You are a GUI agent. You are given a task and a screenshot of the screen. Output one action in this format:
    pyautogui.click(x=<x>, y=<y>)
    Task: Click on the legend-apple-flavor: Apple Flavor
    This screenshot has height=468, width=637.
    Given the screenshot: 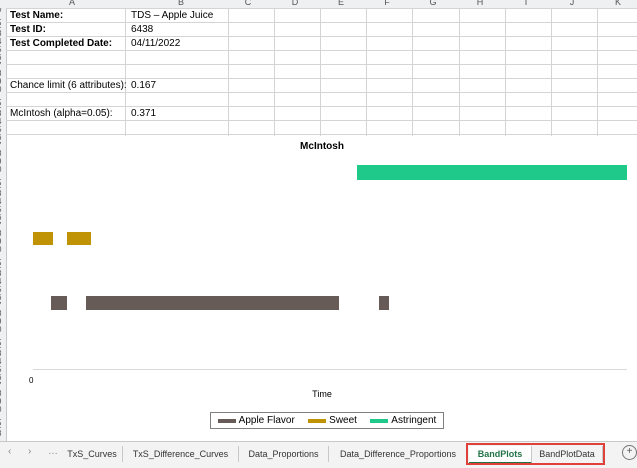 What is the action you would take?
    pyautogui.click(x=256, y=420)
    